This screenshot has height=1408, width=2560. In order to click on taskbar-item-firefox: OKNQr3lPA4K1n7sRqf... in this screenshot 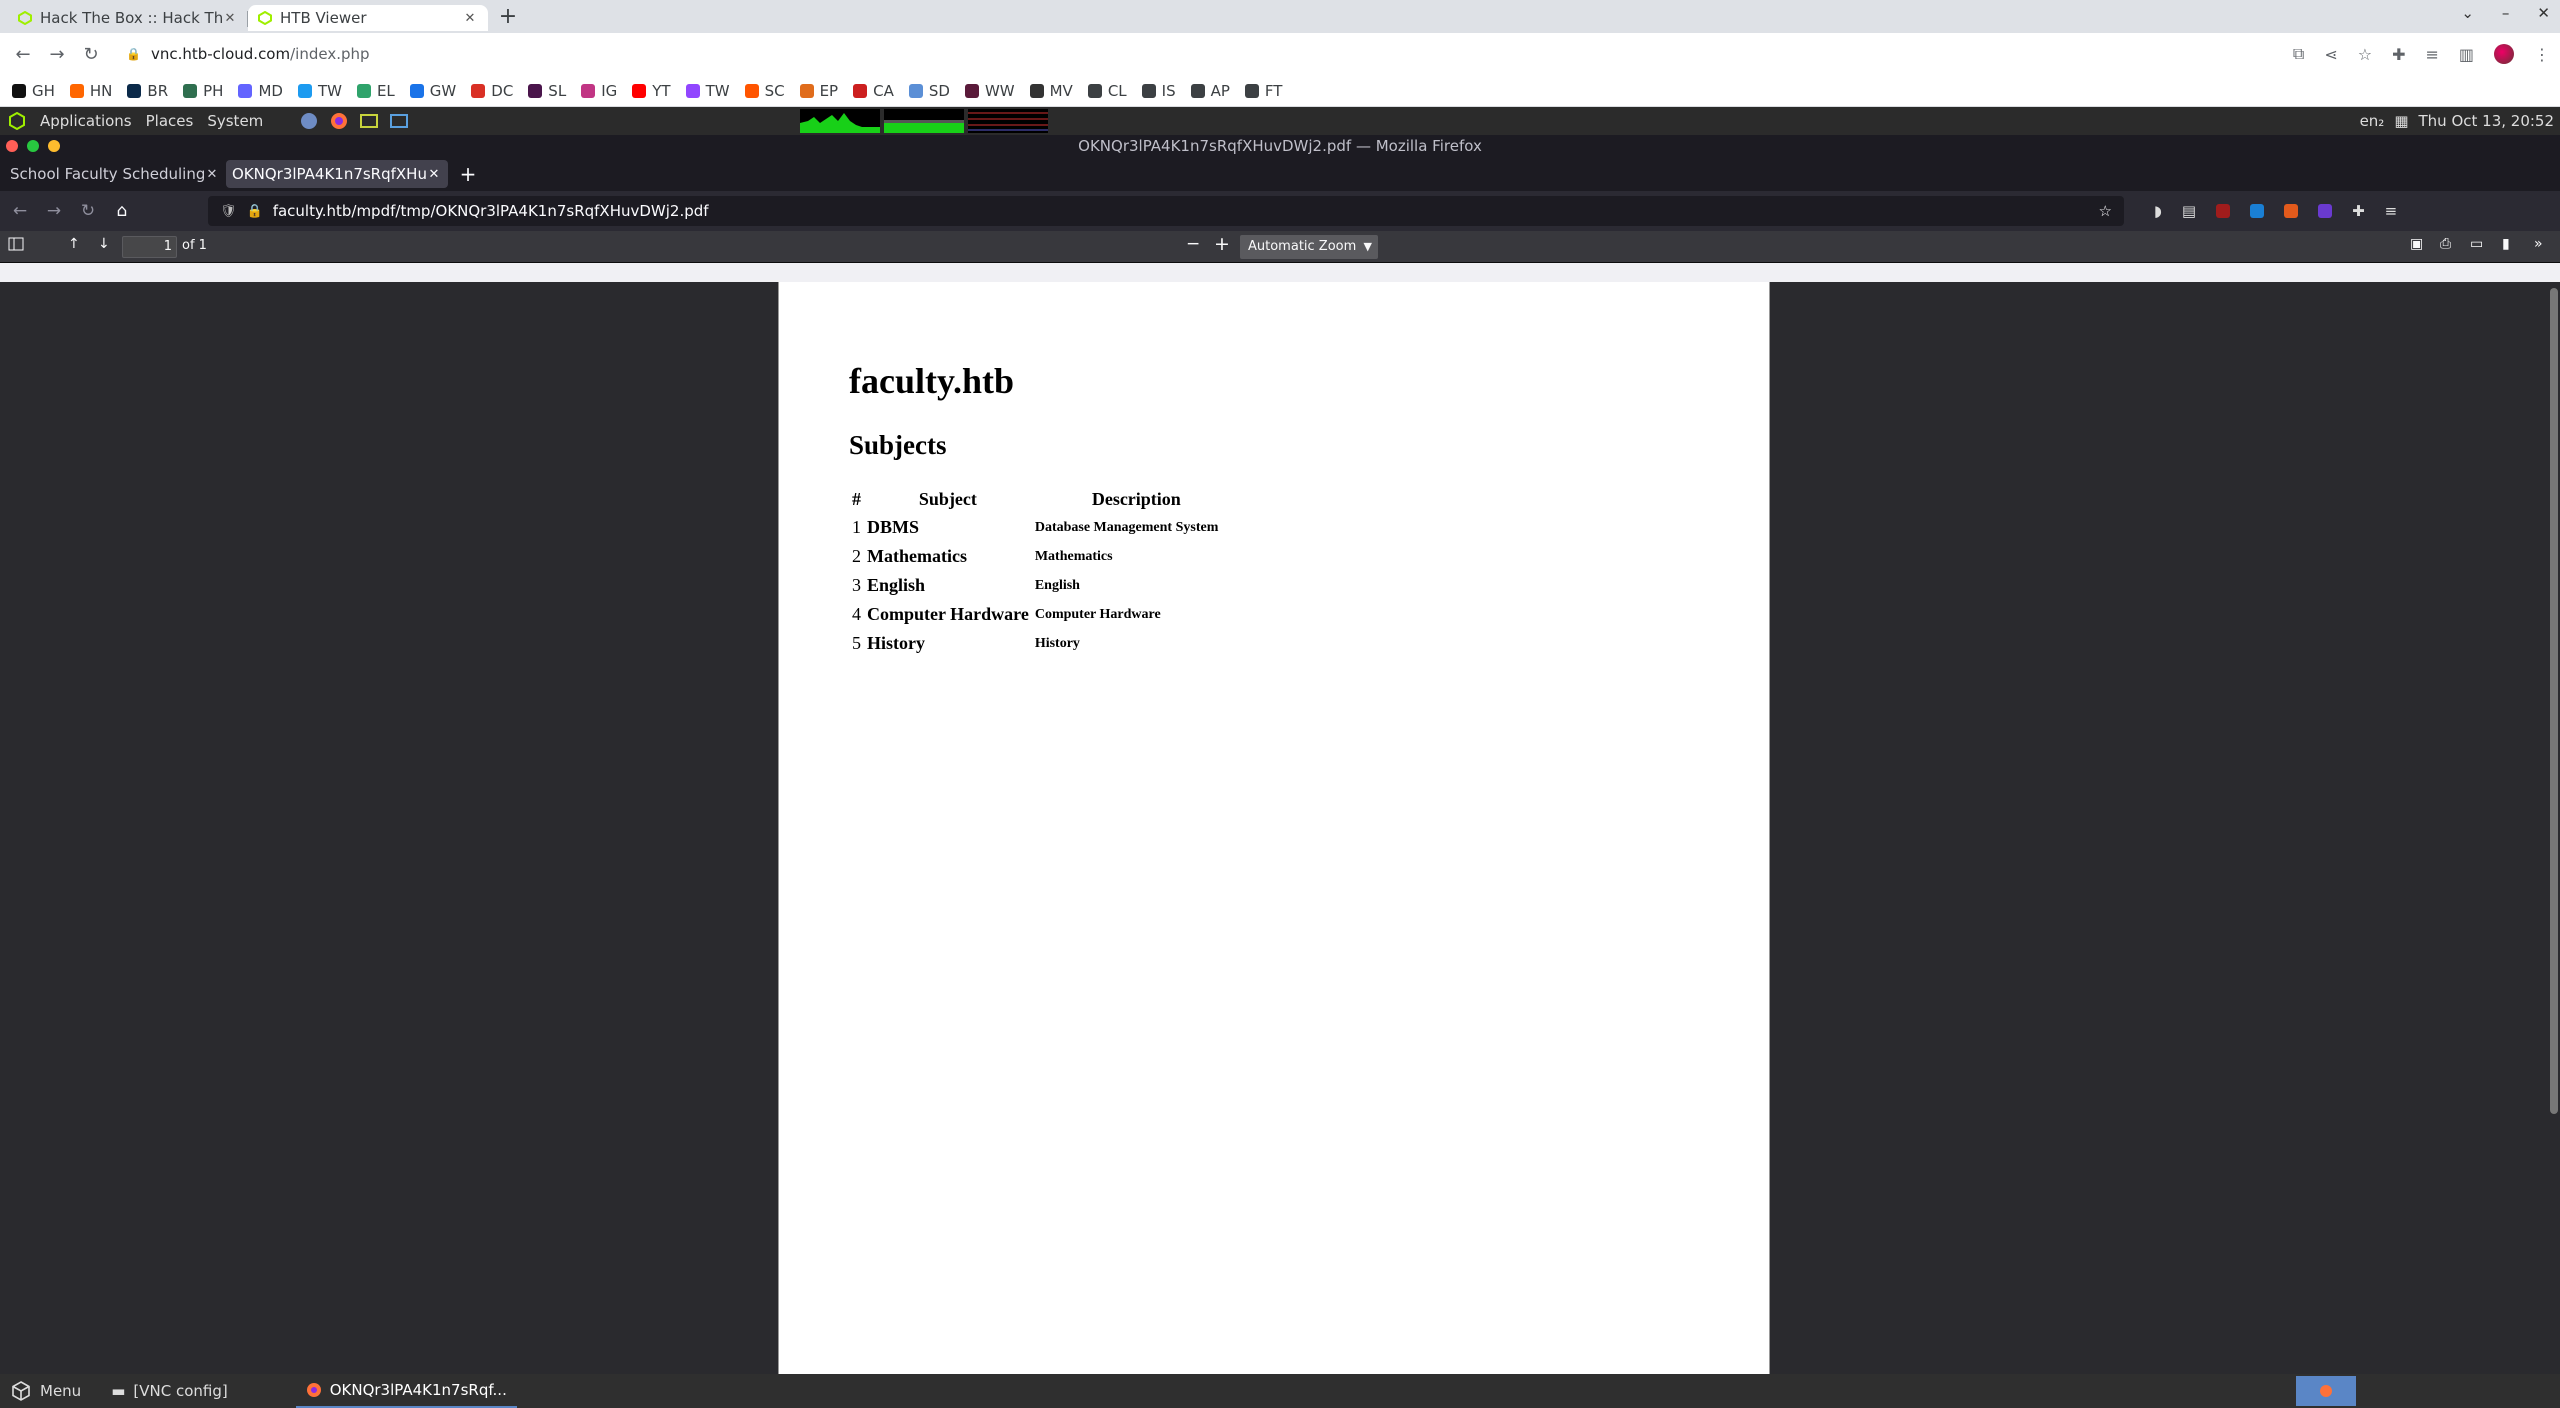, I will do `click(406, 1391)`.